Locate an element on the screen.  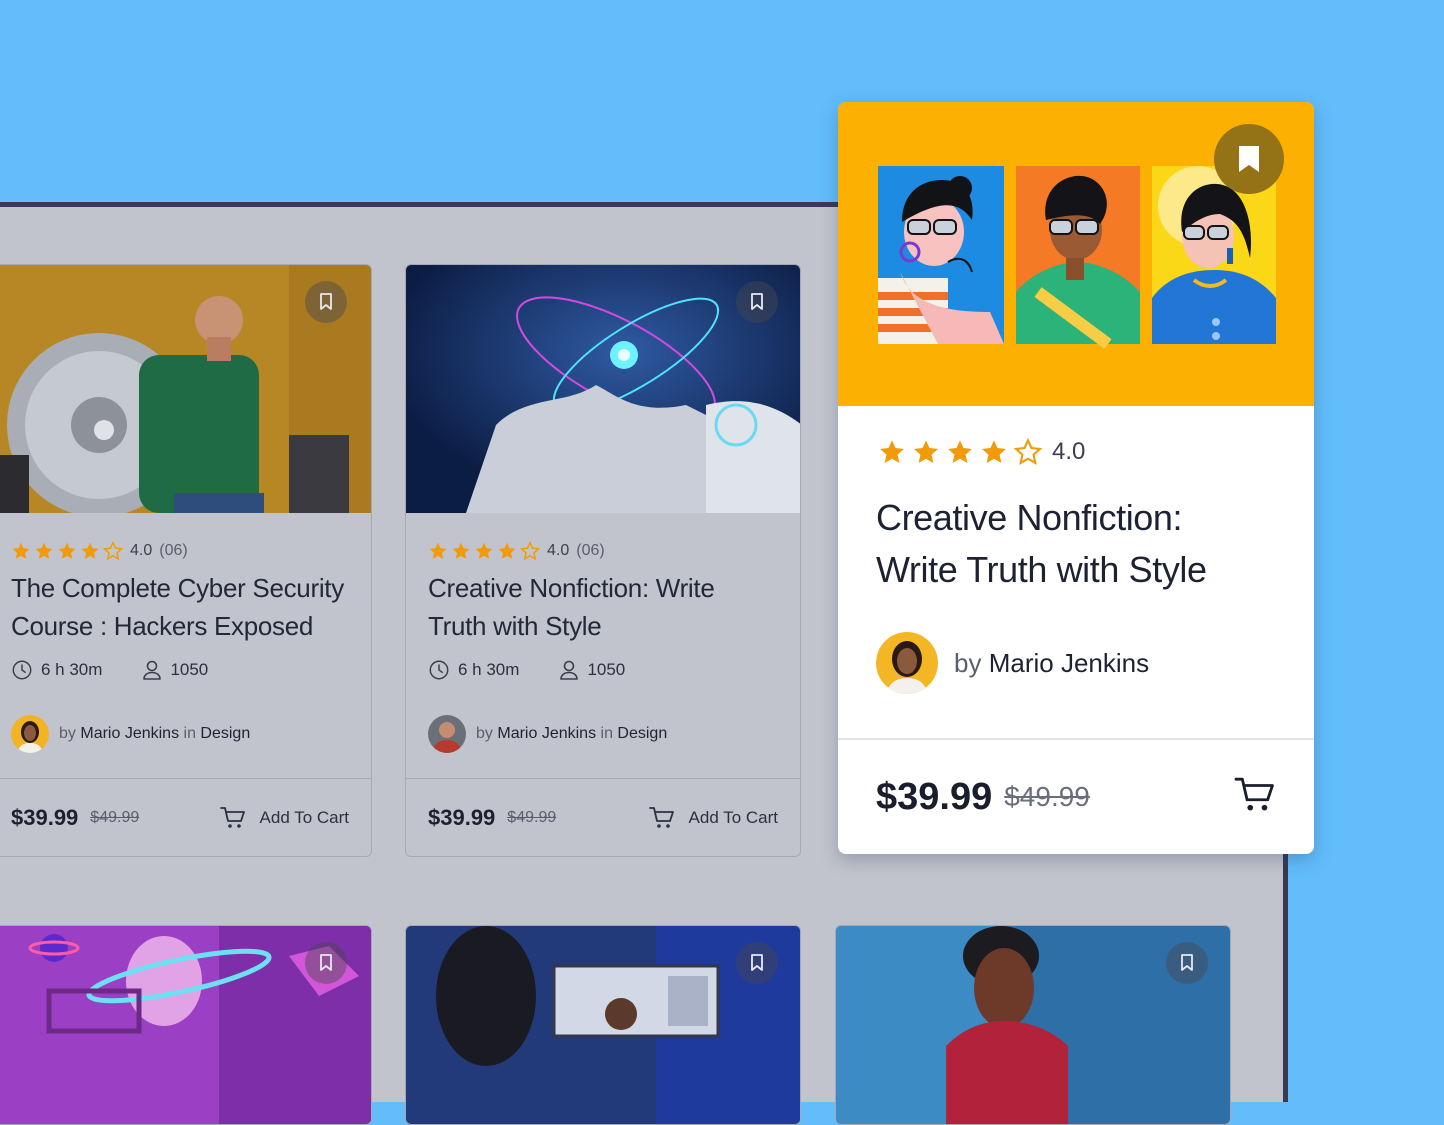
clock-icon is located at coordinates (439, 670).